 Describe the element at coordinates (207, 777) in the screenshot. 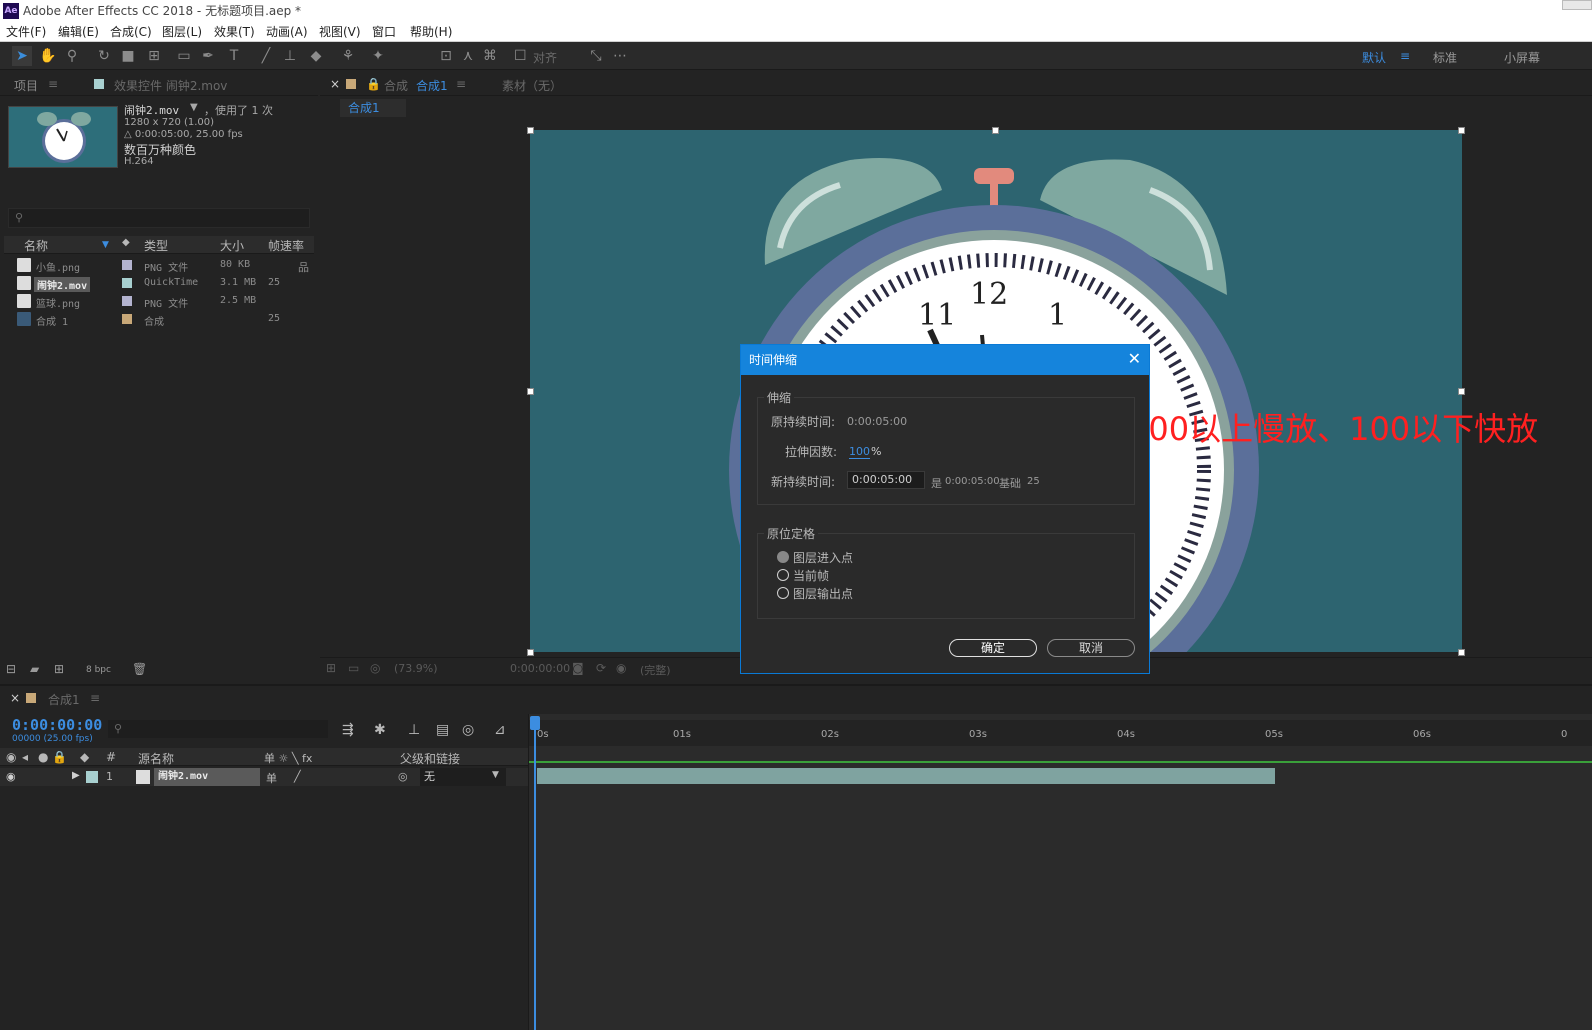

I see `layer-name: 闹钟2.mov` at that location.